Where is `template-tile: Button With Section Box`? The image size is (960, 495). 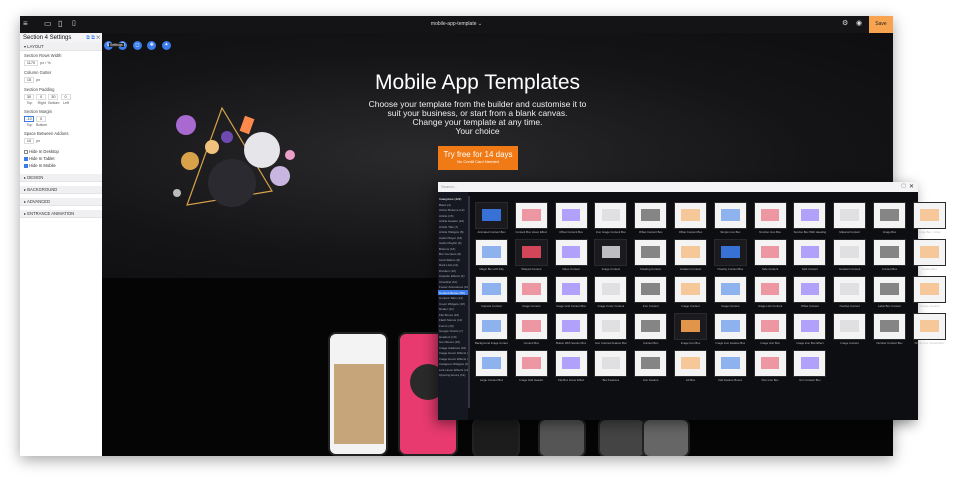 template-tile: Button With Section Box is located at coordinates (571, 331).